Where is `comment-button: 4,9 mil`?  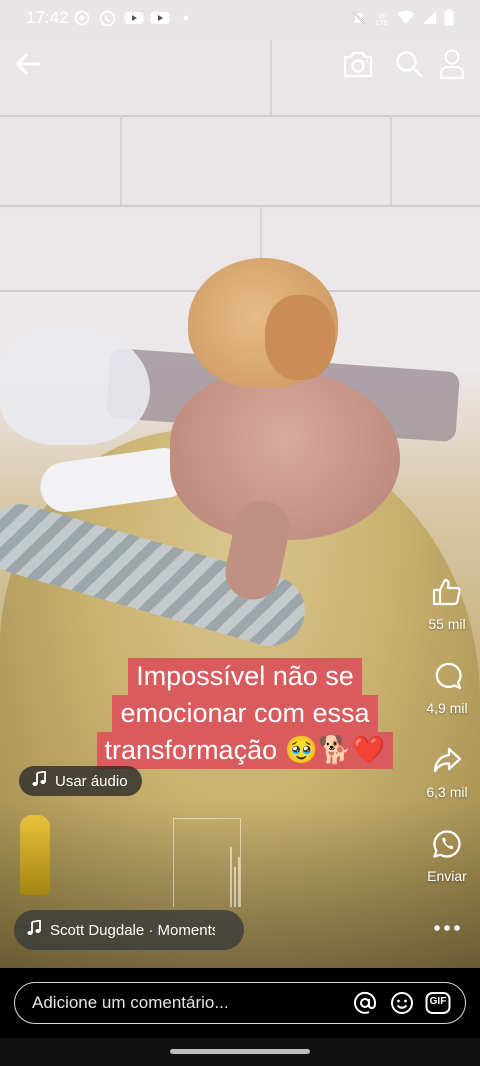
comment-button: 4,9 mil is located at coordinates (447, 687).